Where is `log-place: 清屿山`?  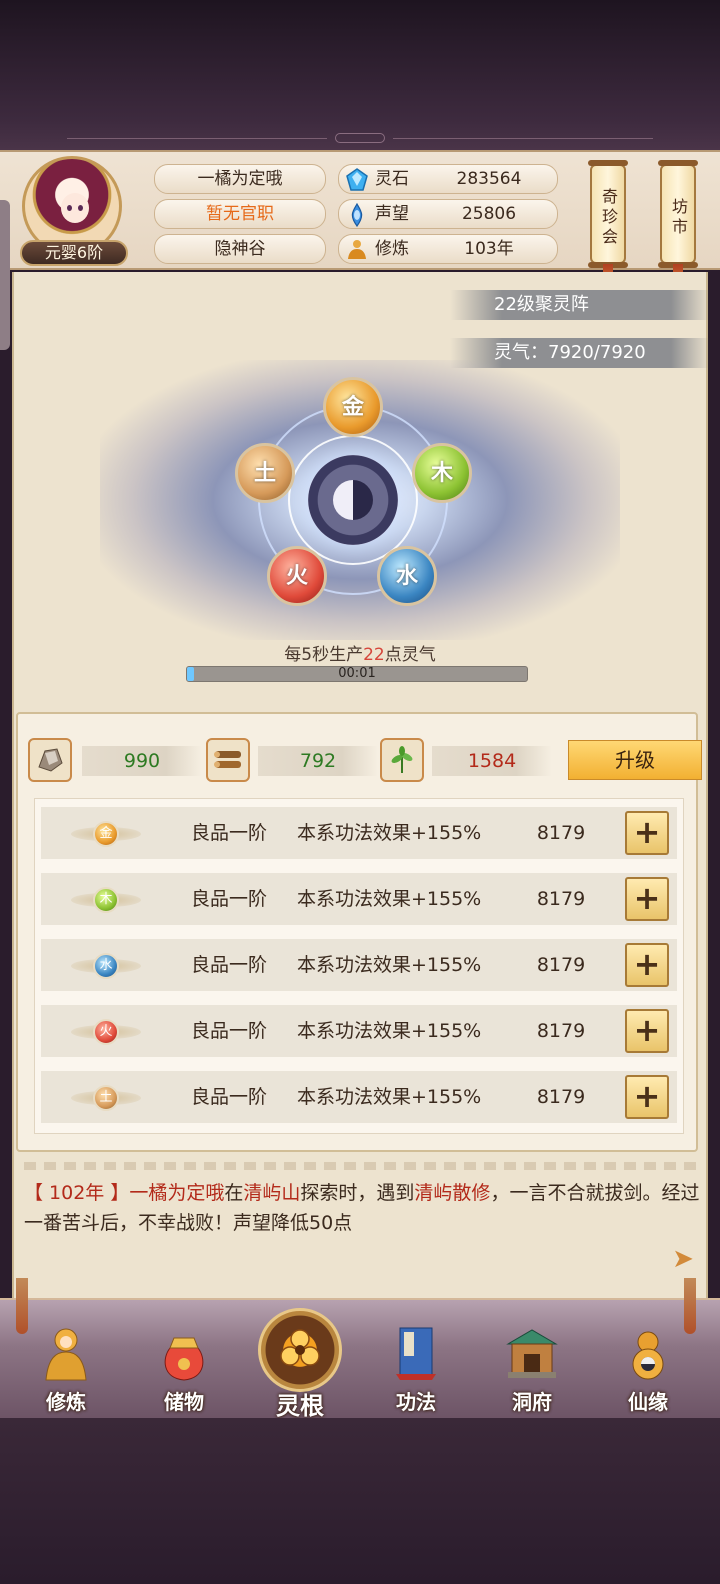 log-place: 清屿山 is located at coordinates (272, 1193).